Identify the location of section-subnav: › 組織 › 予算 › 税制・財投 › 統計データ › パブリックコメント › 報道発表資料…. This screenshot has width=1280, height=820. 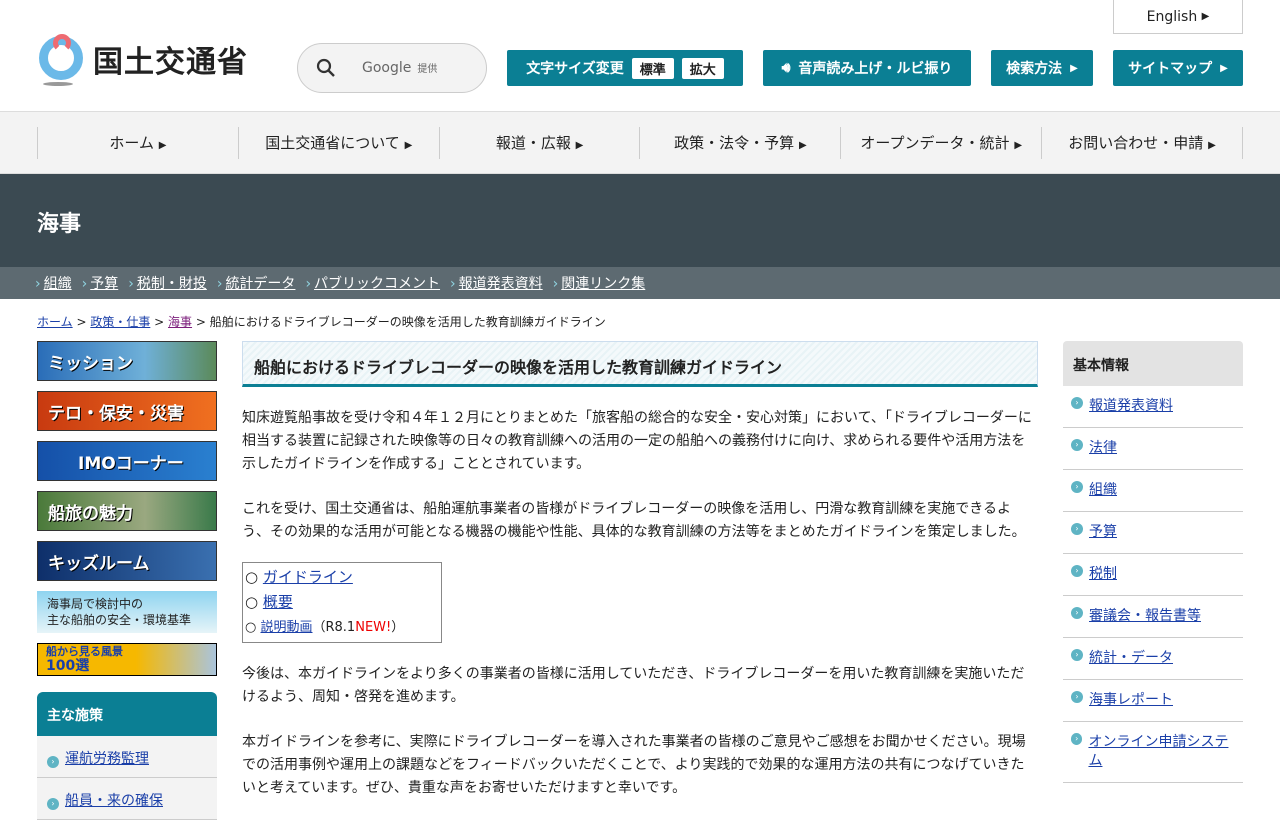
(640, 283).